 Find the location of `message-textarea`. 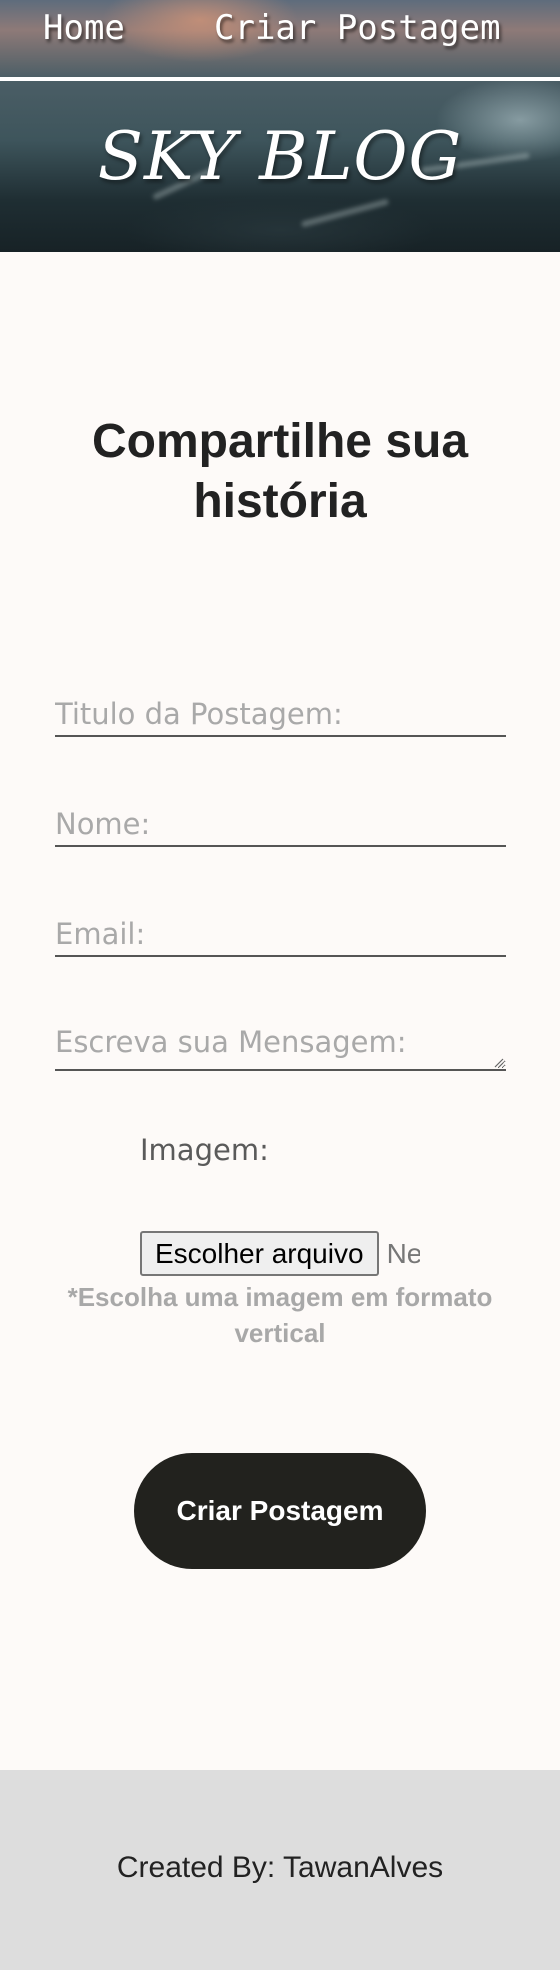

message-textarea is located at coordinates (280, 1047).